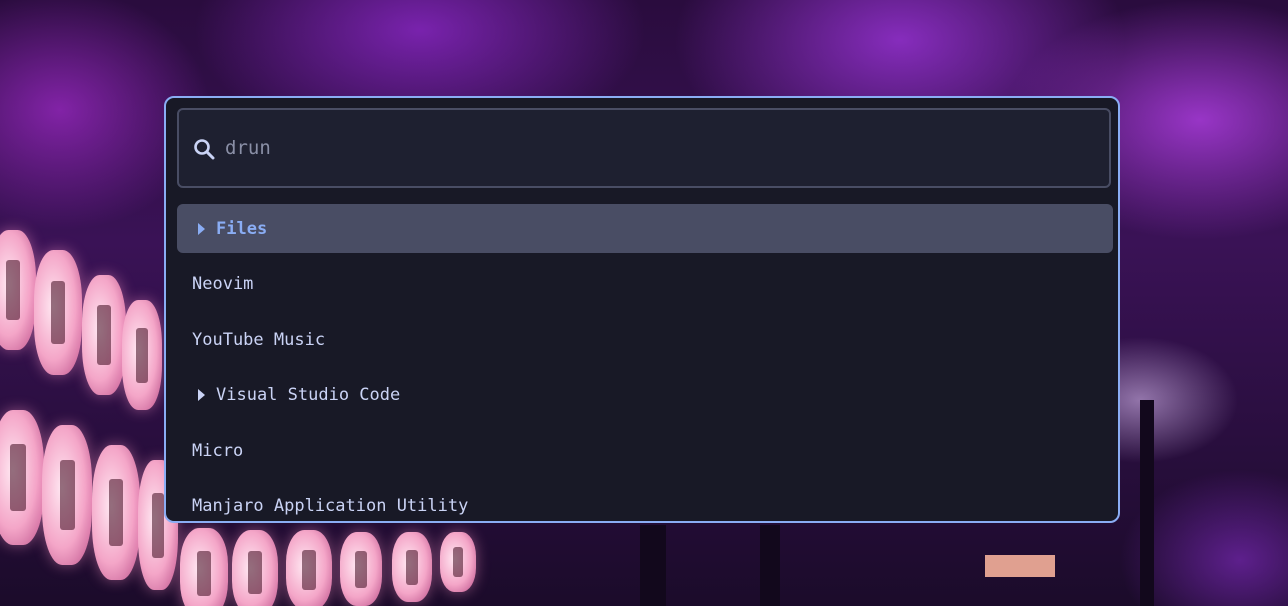 The image size is (1288, 606). What do you see at coordinates (645, 502) in the screenshot?
I see `result-item-manjaro-application-utility: Manjaro Application Utility` at bounding box center [645, 502].